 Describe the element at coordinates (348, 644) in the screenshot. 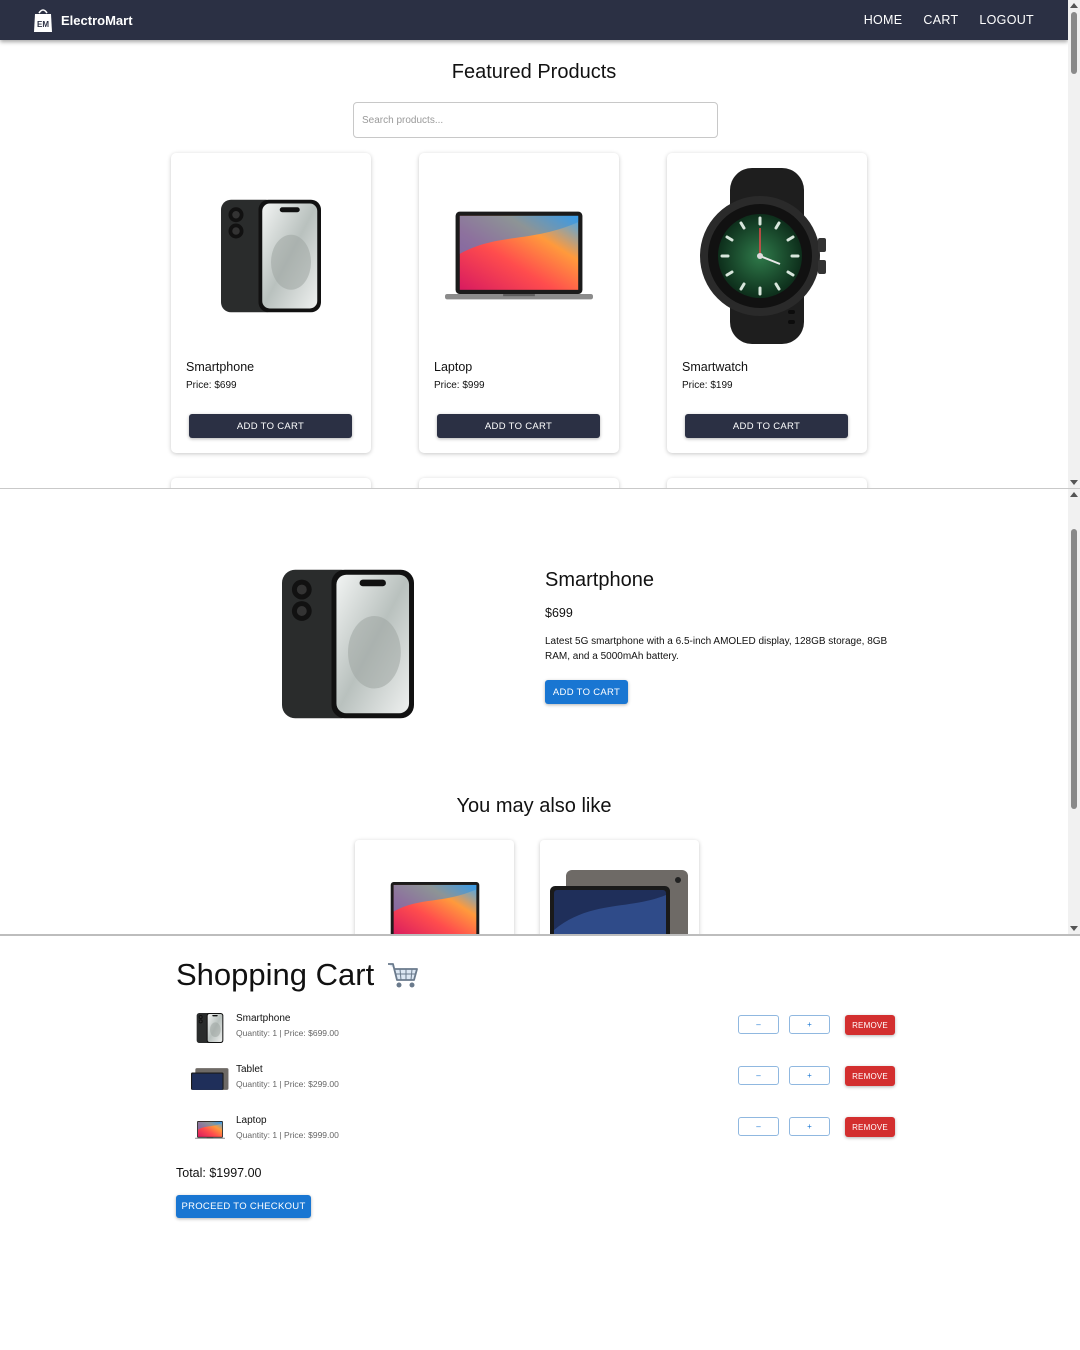

I see `smartphone-detail-image` at that location.